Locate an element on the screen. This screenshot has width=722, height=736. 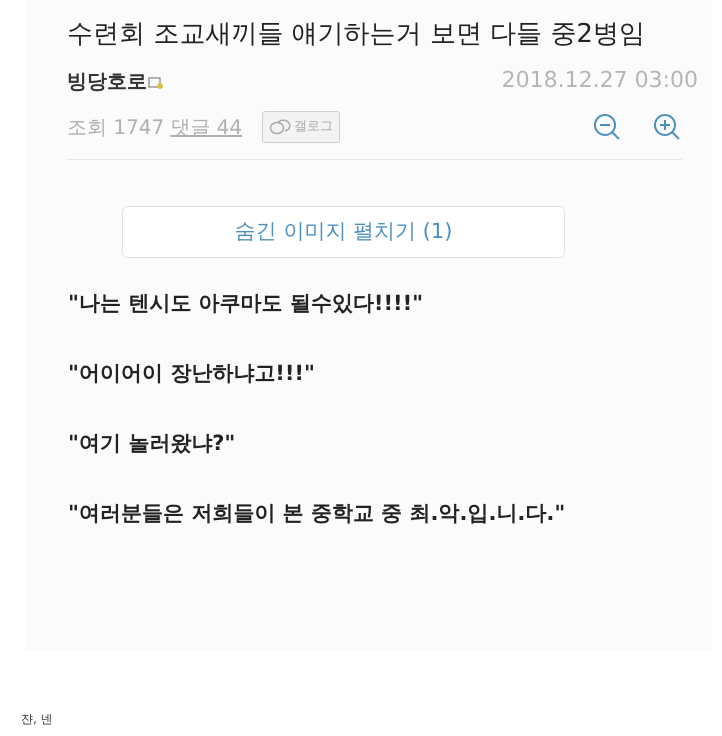
post-text-line: "어이어이 장난하냐고!!!" is located at coordinates (192, 373).